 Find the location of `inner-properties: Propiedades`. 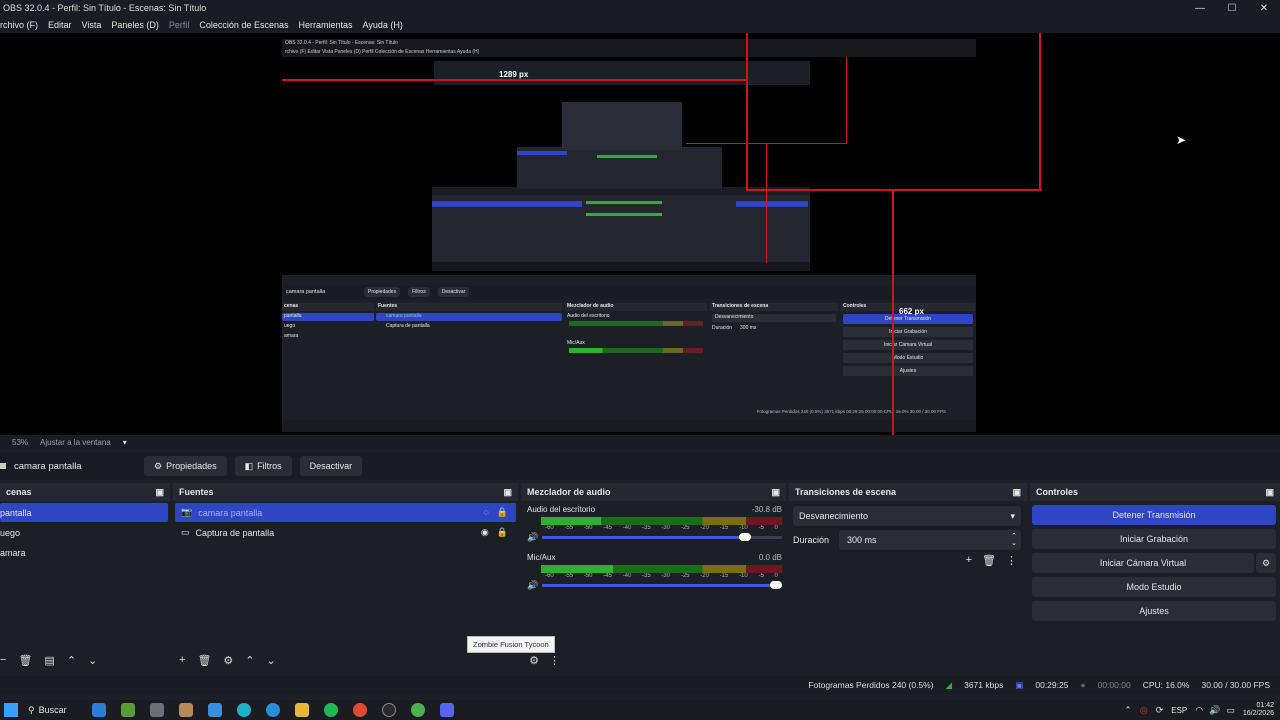

inner-properties: Propiedades is located at coordinates (382, 292).